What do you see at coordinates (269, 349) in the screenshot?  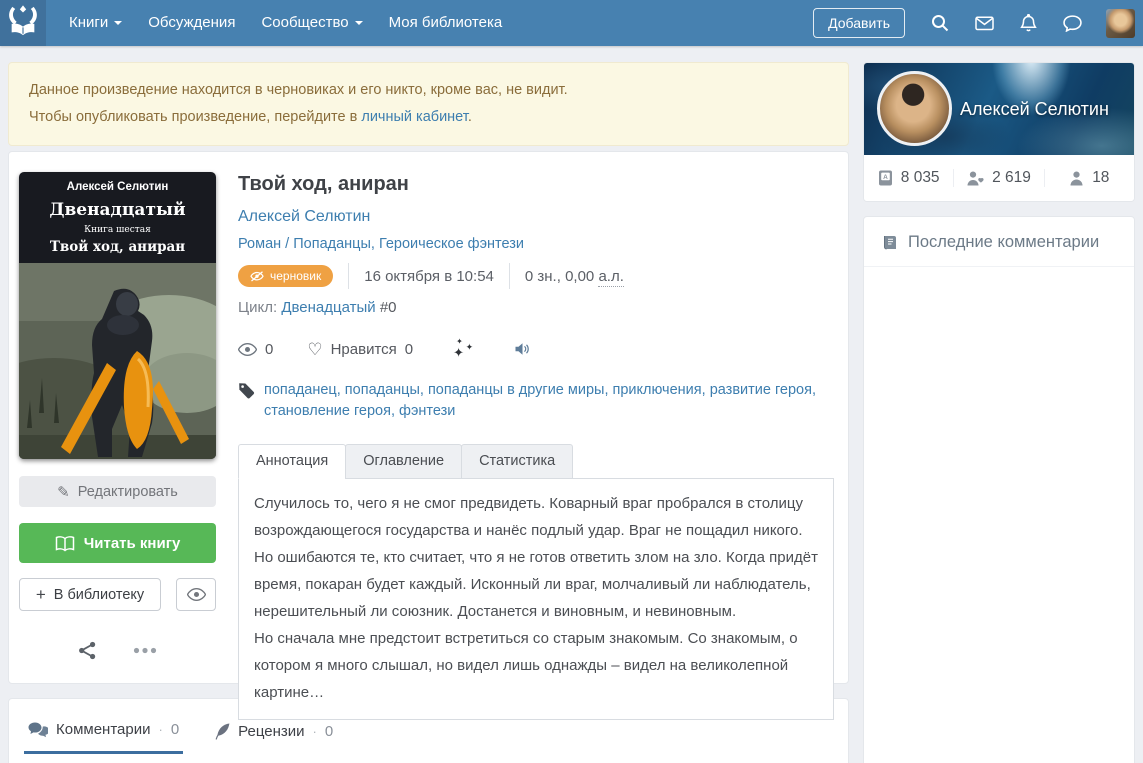 I see `views-count: 0` at bounding box center [269, 349].